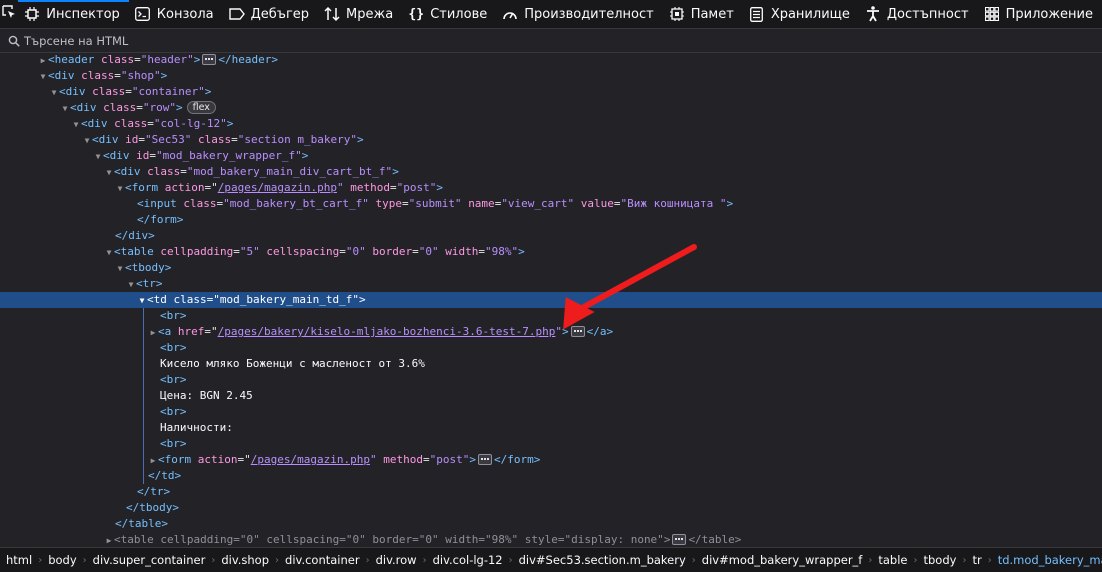 This screenshot has height=572, width=1102. I want to click on tab-storage: Хранилище, so click(801, 14).